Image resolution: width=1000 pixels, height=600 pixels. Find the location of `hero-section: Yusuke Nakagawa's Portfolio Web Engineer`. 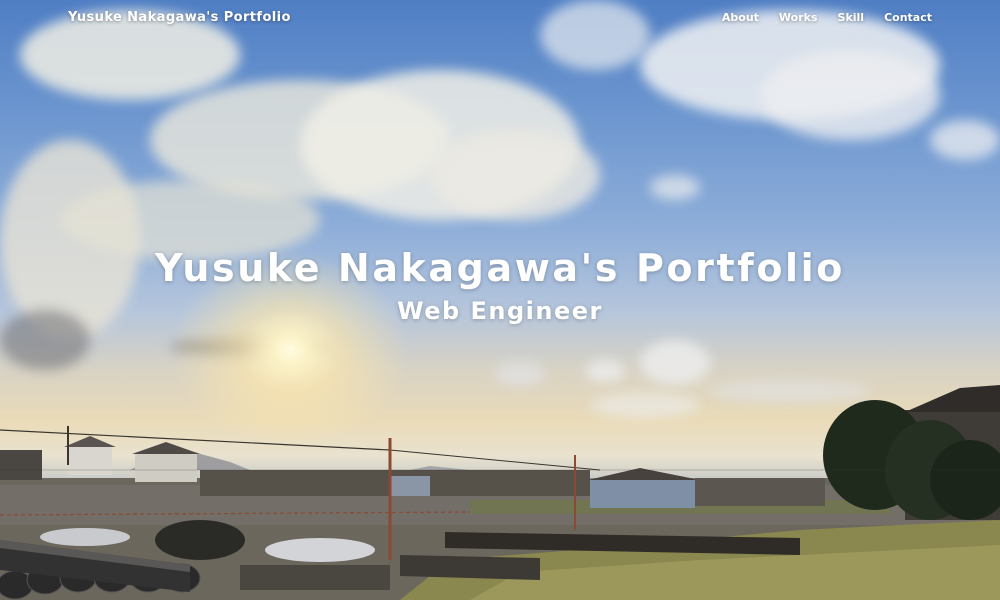

hero-section: Yusuke Nakagawa's Portfolio Web Engineer is located at coordinates (500, 283).